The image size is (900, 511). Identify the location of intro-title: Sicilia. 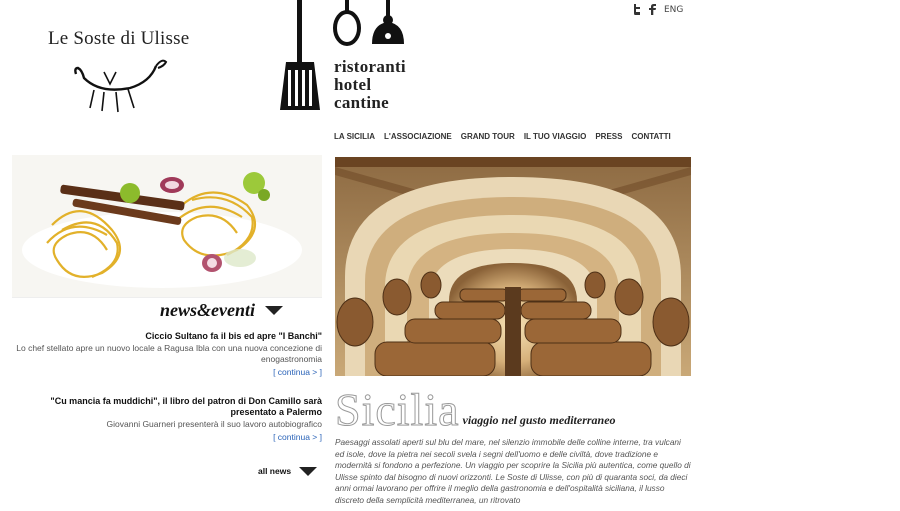
(397, 409).